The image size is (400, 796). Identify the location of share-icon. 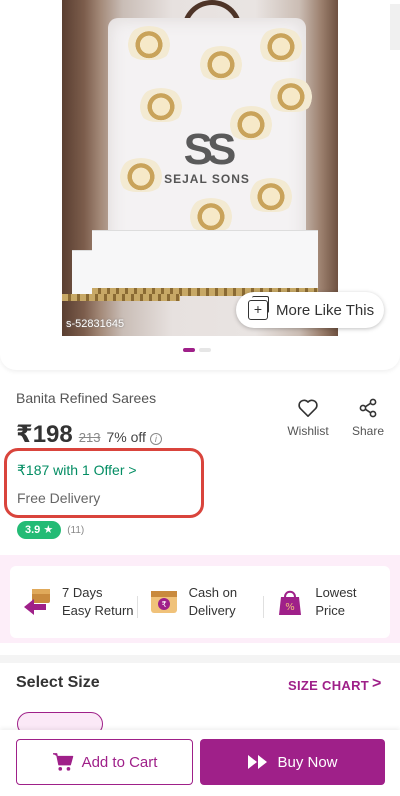
(368, 408).